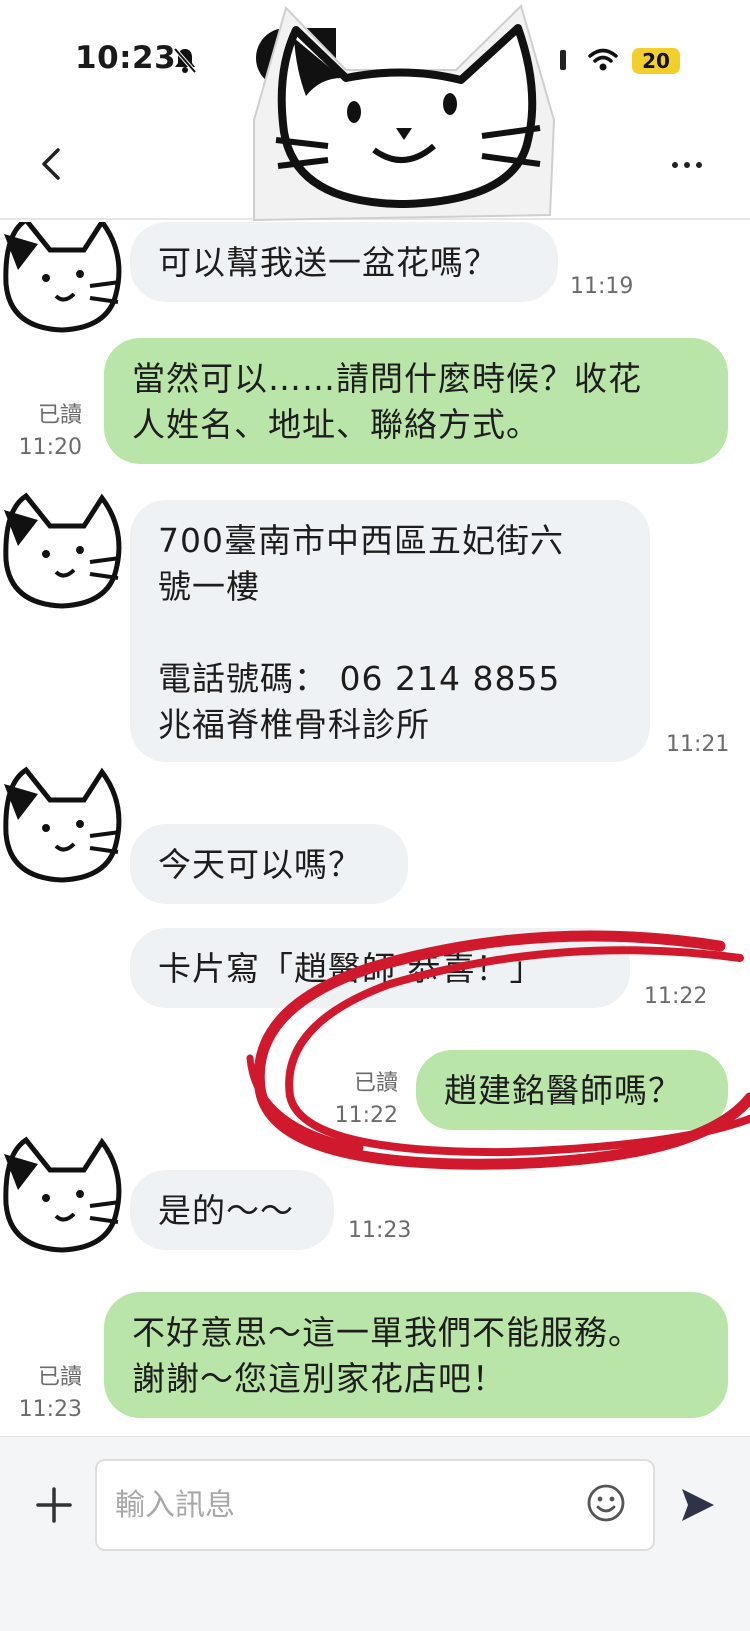 The height and width of the screenshot is (1631, 750). Describe the element at coordinates (269, 864) in the screenshot. I see `message-bubble: 今天可以嗎？` at that location.